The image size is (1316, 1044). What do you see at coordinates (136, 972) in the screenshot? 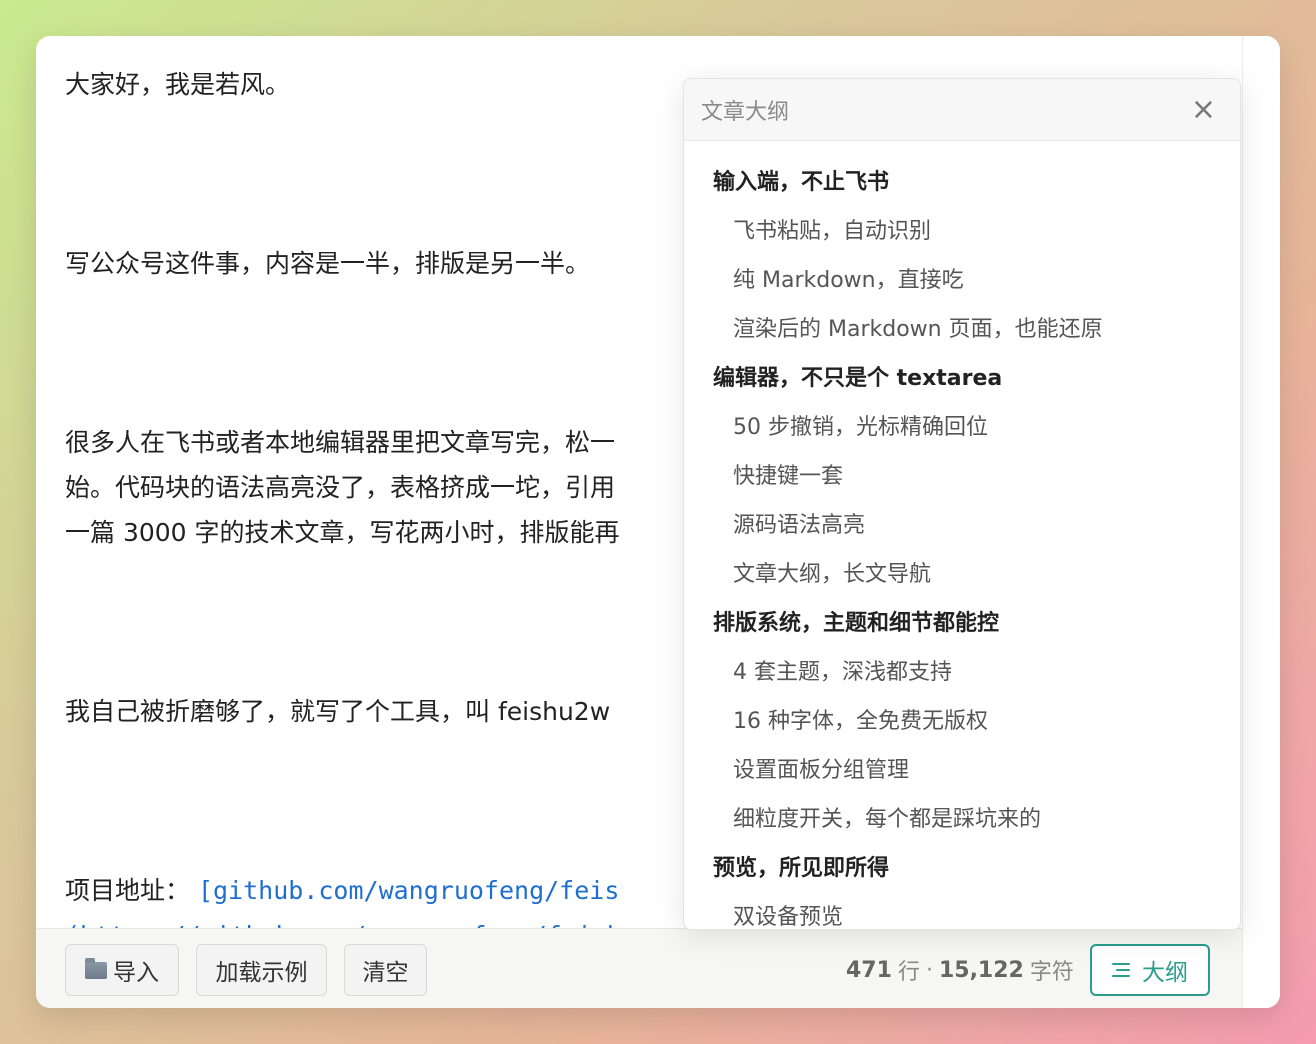
I see `import-label: 导入` at bounding box center [136, 972].